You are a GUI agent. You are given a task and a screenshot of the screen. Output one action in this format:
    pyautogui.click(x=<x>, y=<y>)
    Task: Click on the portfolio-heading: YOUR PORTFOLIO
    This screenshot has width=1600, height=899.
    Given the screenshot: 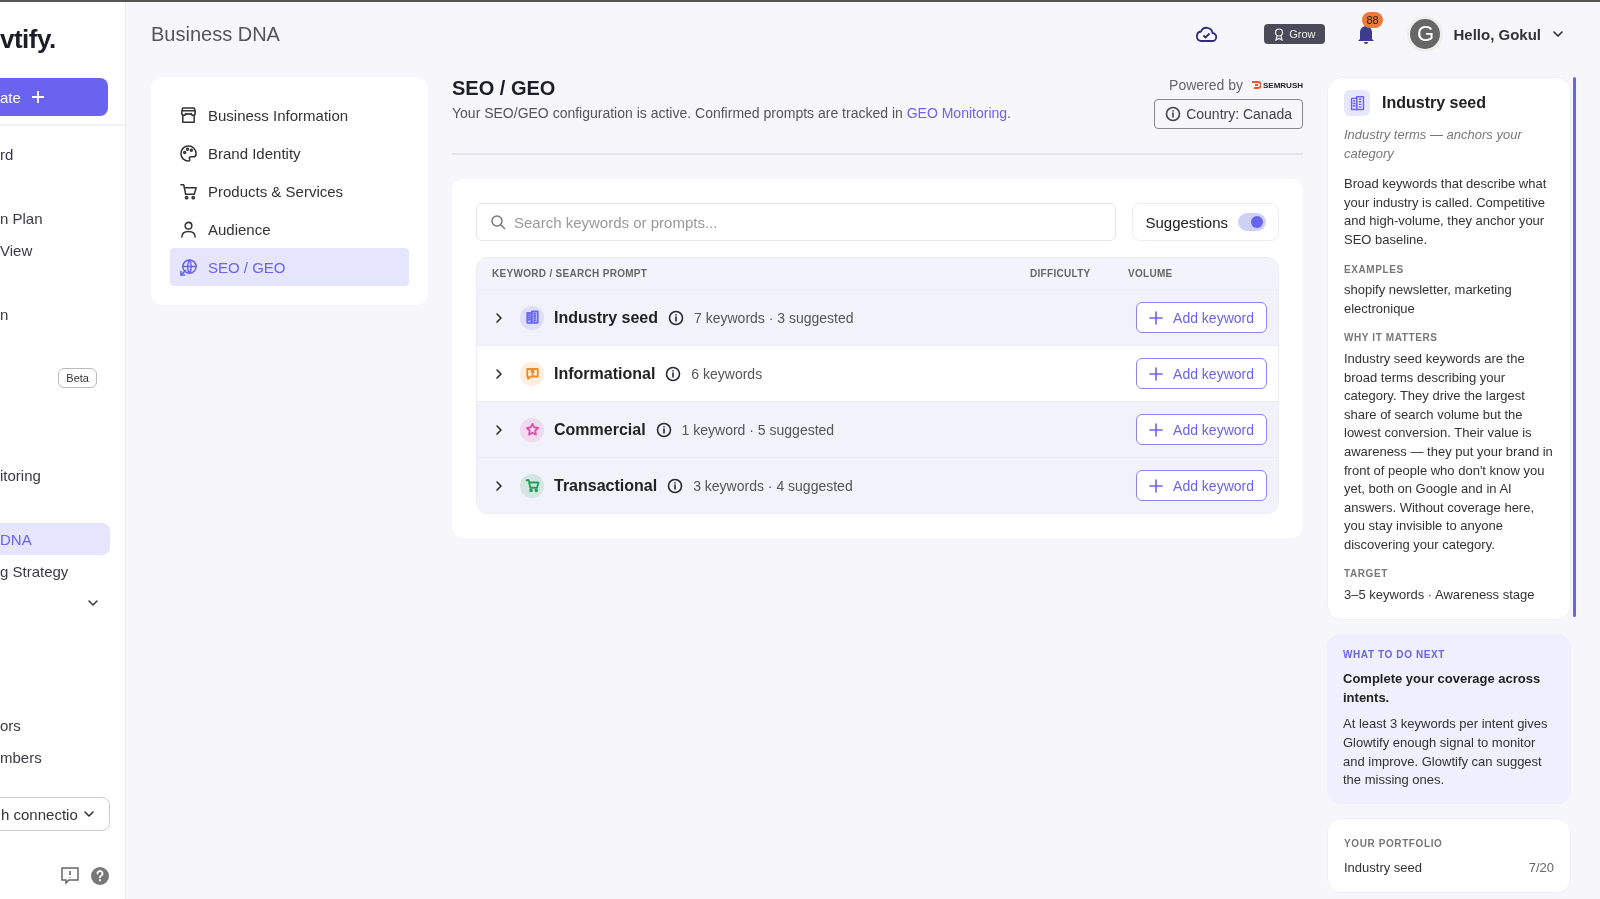 What is the action you would take?
    pyautogui.click(x=1394, y=843)
    